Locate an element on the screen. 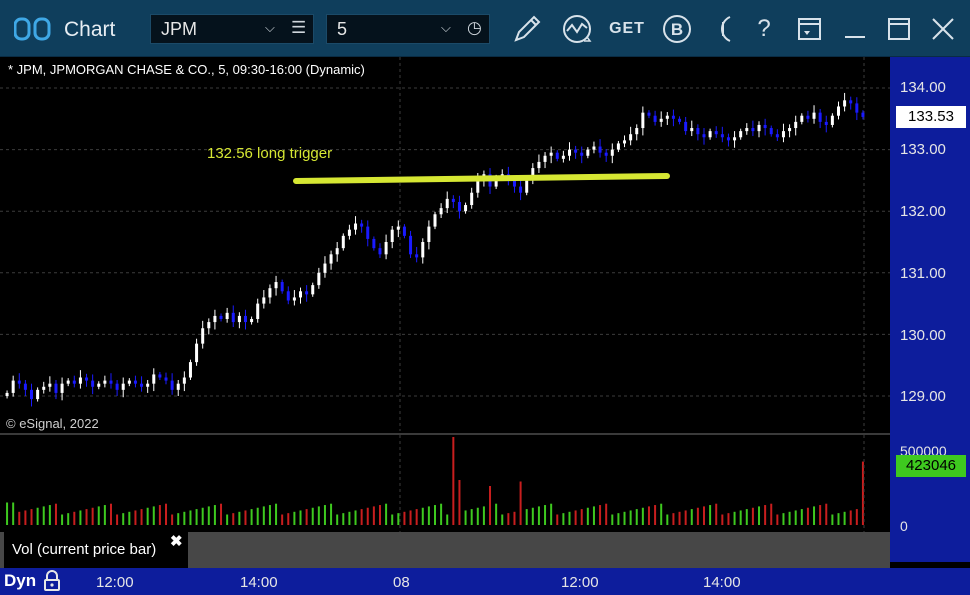  price-tick-label: 133.00 is located at coordinates (923, 149).